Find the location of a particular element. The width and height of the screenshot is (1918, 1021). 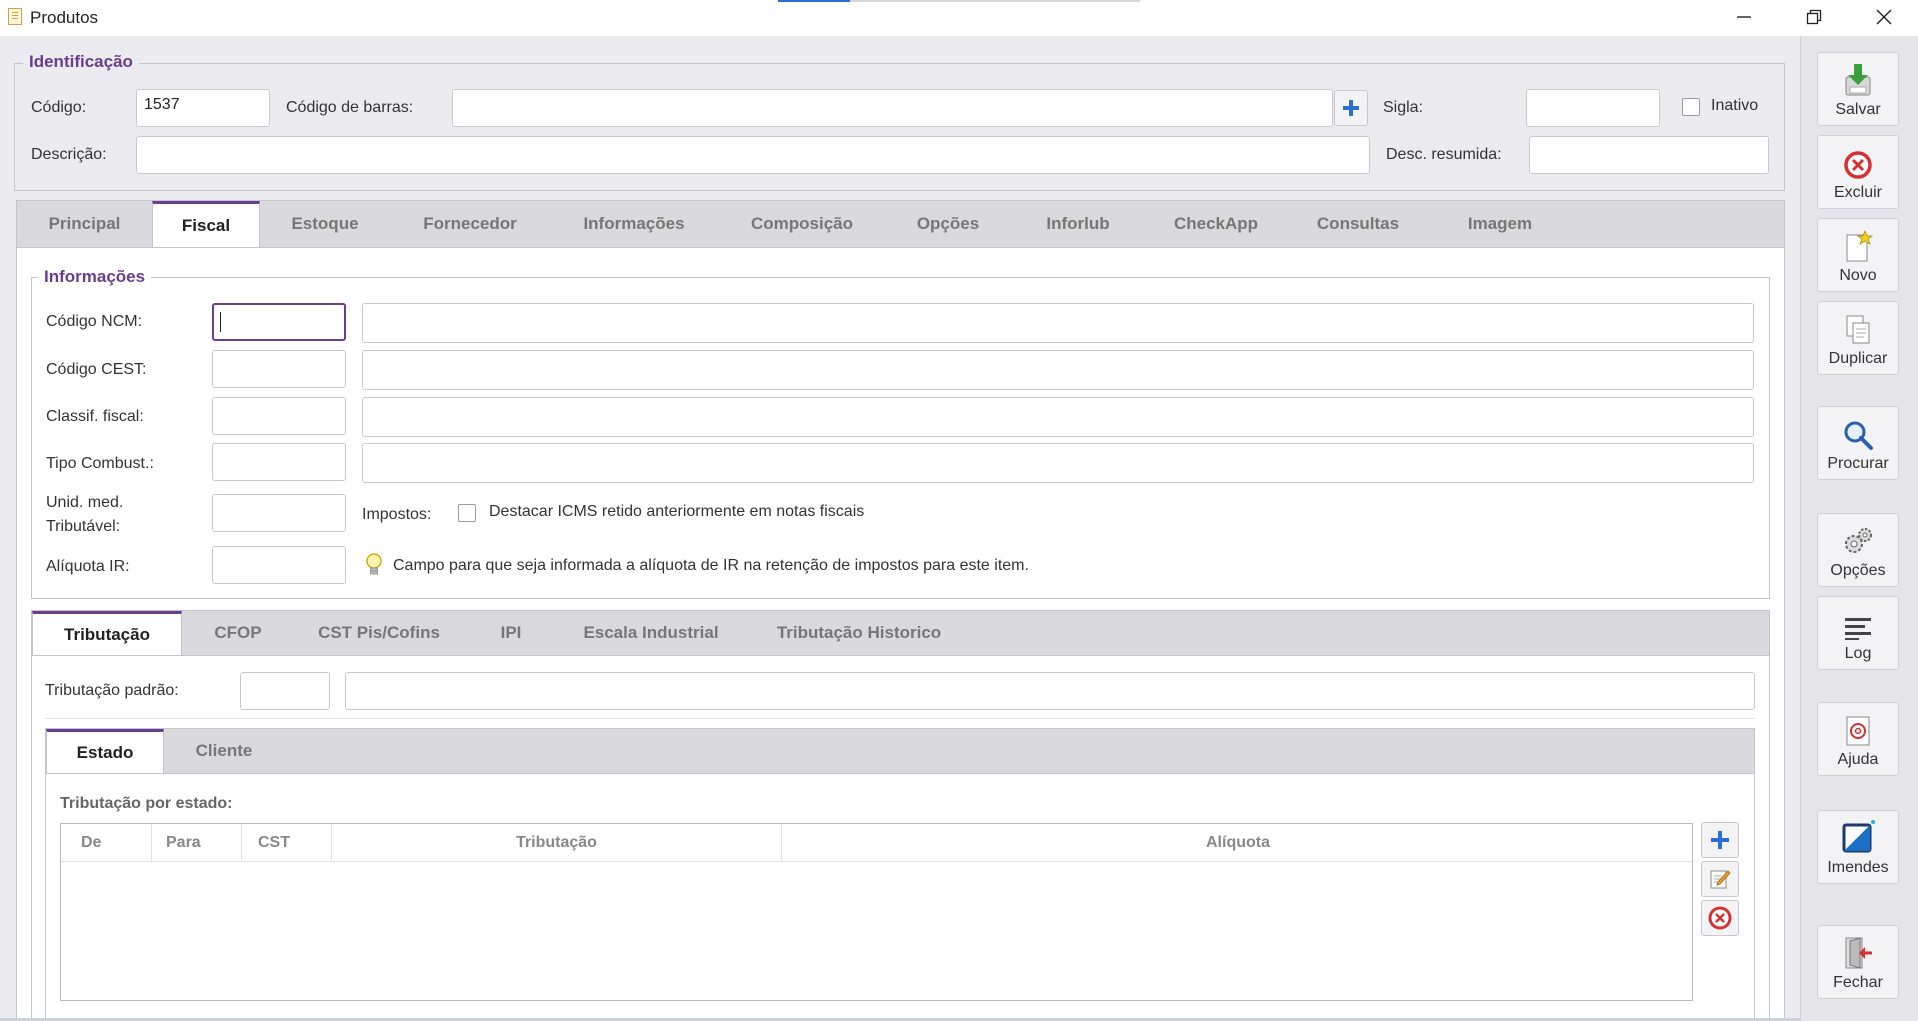

col-aliquota: Alíquota is located at coordinates (1238, 843).